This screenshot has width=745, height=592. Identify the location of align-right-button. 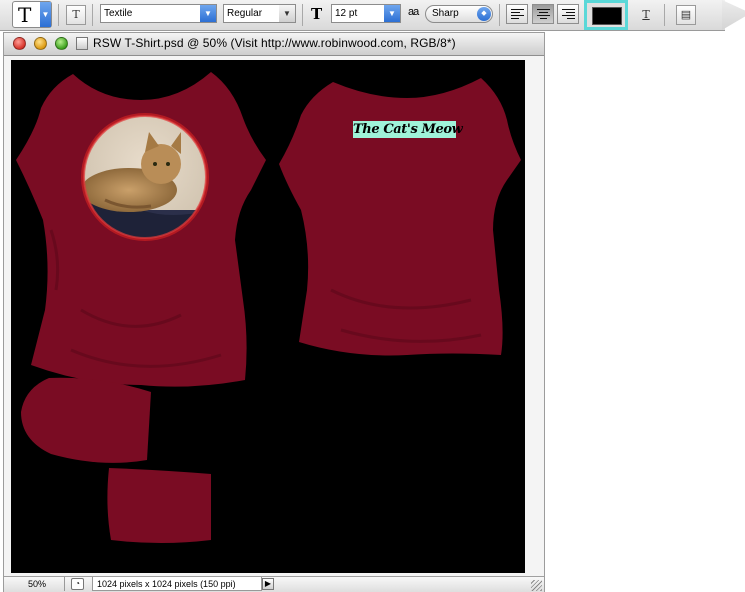
(568, 14).